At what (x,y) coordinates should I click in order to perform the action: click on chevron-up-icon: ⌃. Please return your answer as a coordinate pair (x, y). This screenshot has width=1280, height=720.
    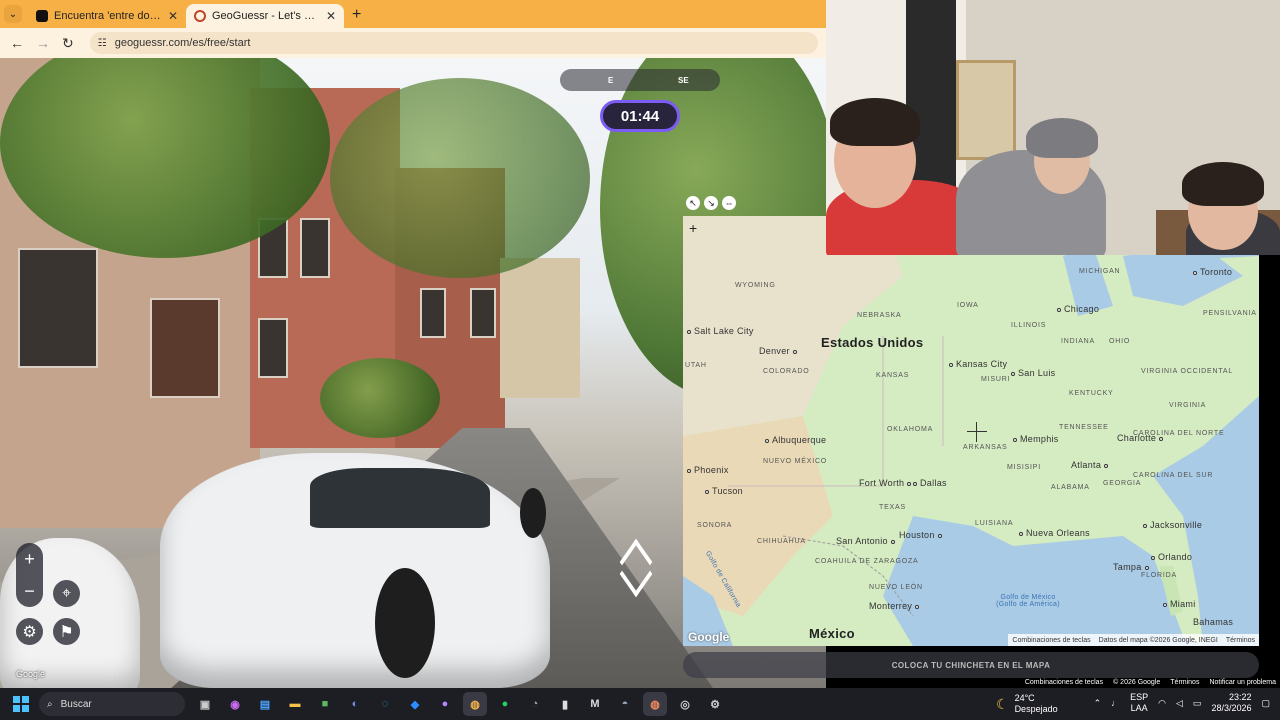
    Looking at the image, I should click on (1098, 703).